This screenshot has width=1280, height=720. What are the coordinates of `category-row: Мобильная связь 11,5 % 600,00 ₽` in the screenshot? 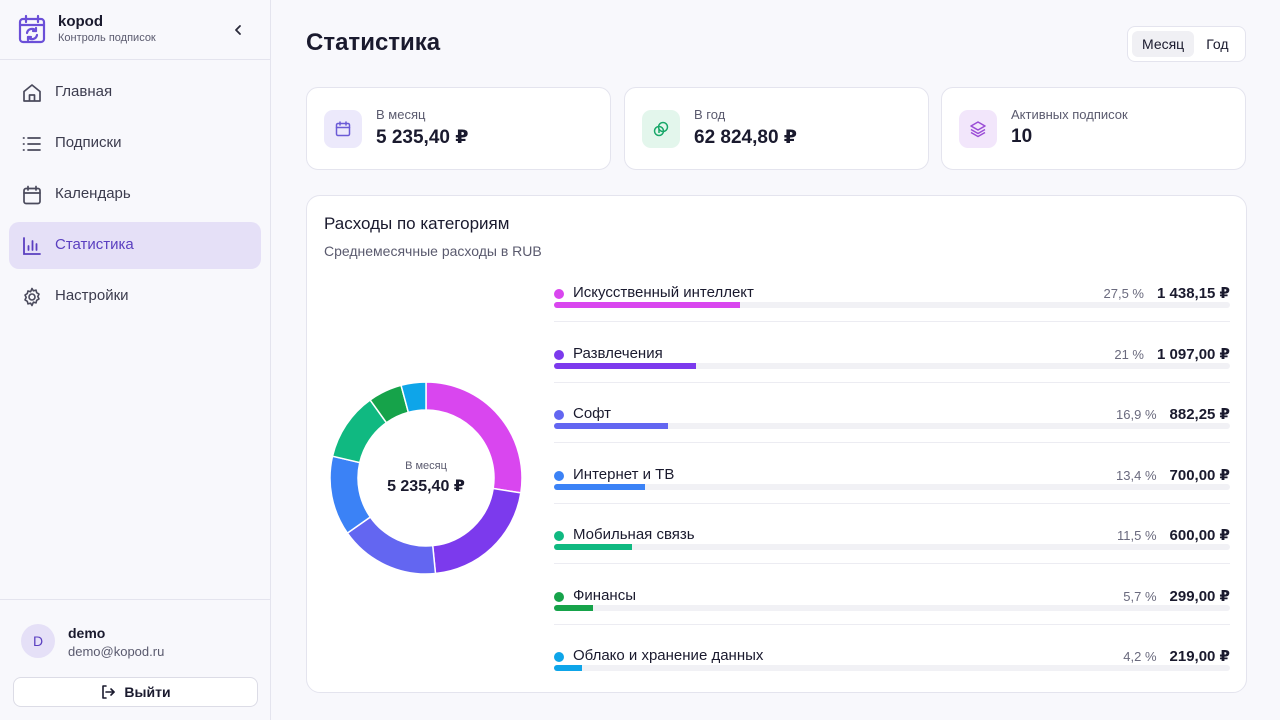 It's located at (892, 556).